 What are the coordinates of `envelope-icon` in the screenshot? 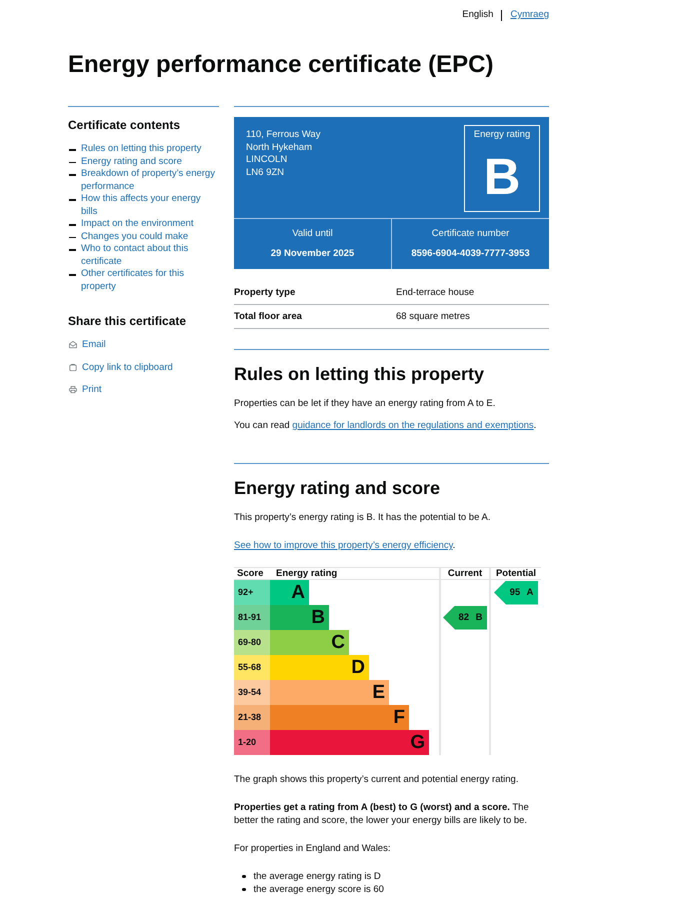 It's located at (73, 345).